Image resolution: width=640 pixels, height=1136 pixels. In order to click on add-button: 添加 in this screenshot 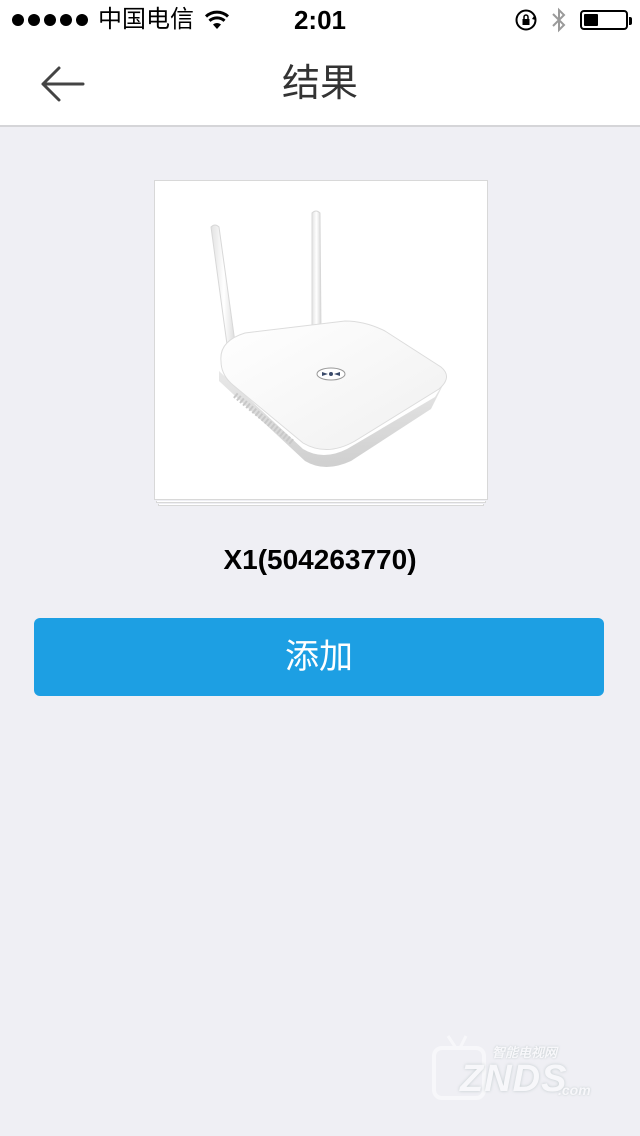, I will do `click(319, 657)`.